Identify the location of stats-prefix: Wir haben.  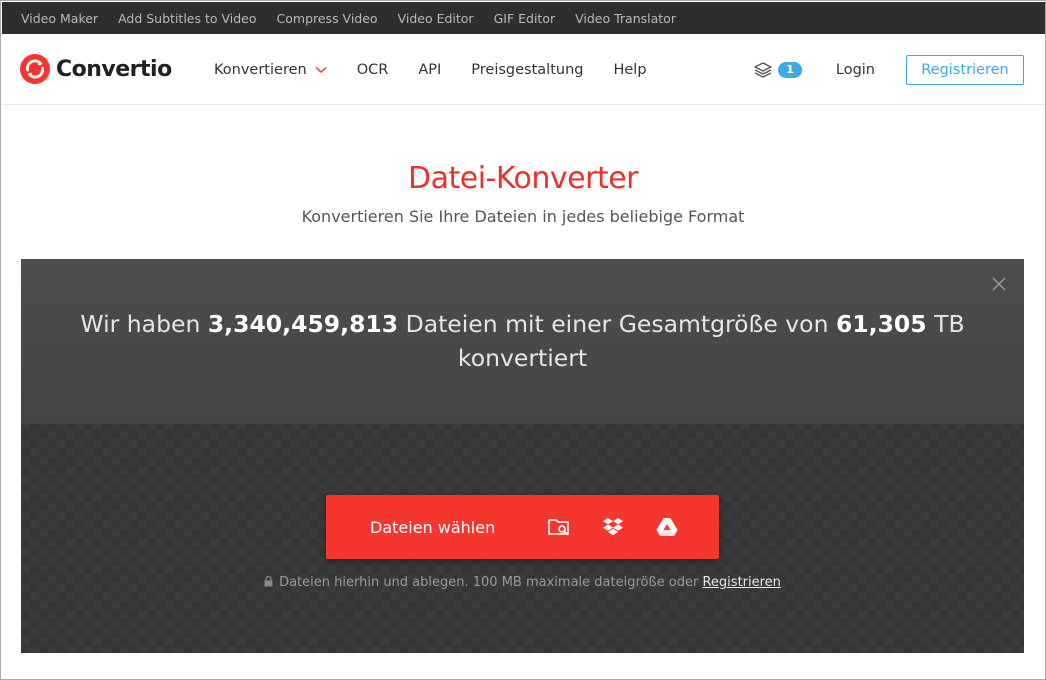
(144, 324).